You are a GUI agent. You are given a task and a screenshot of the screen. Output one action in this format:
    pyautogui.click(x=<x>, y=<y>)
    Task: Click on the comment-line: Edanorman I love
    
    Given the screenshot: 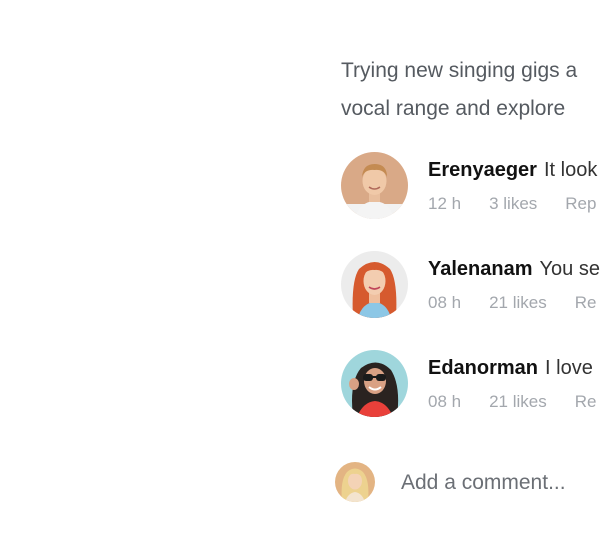 What is the action you would take?
    pyautogui.click(x=514, y=368)
    